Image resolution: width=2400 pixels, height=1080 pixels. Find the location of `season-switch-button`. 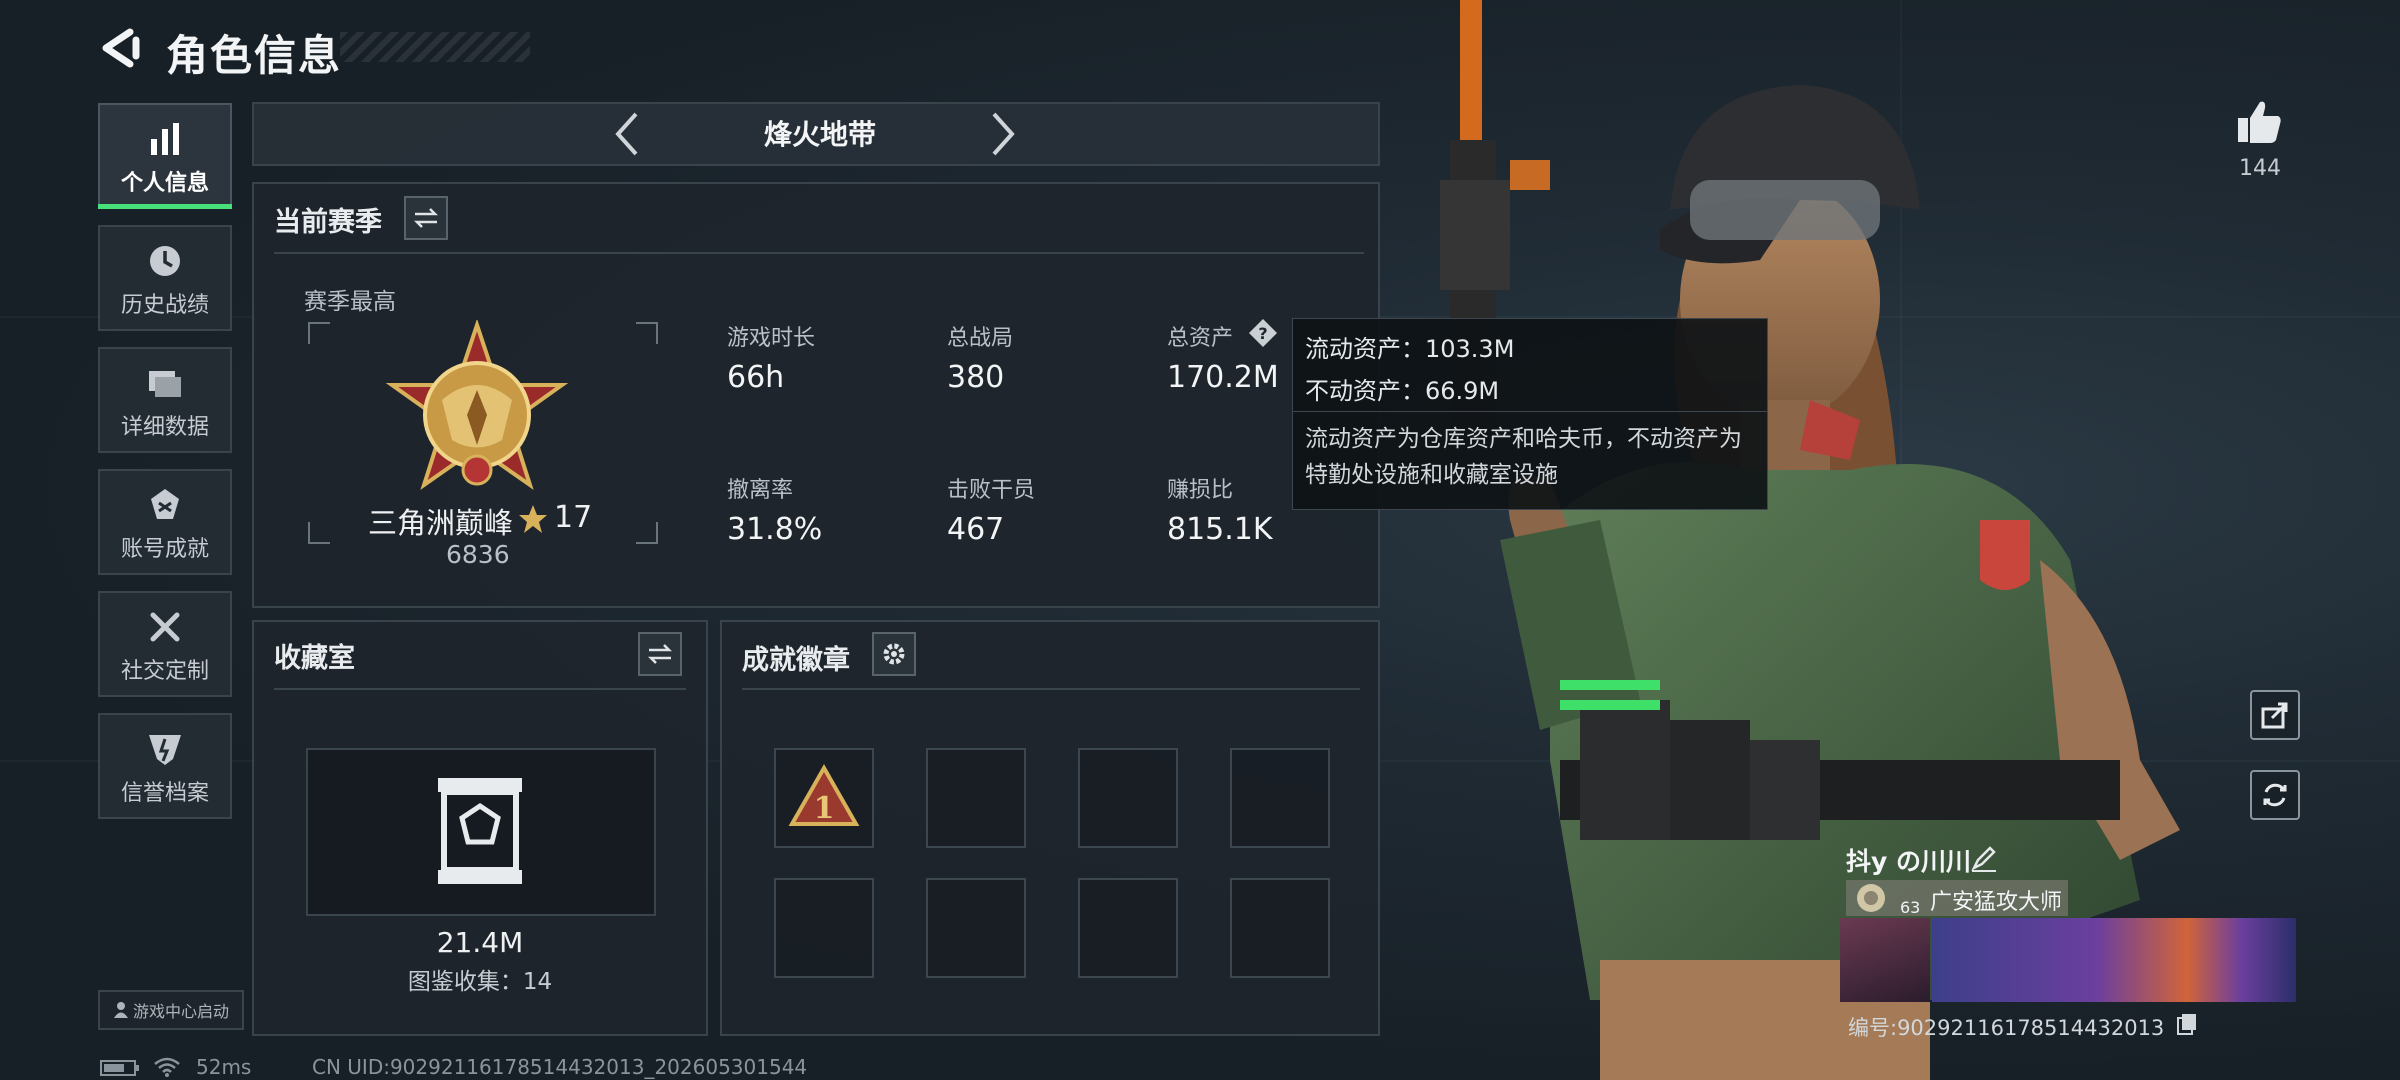

season-switch-button is located at coordinates (426, 218).